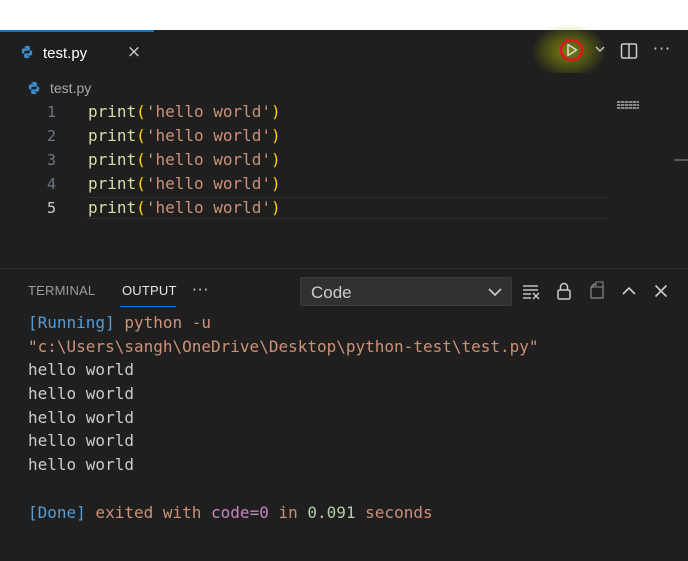  I want to click on output-blank-line, so click(353, 489).